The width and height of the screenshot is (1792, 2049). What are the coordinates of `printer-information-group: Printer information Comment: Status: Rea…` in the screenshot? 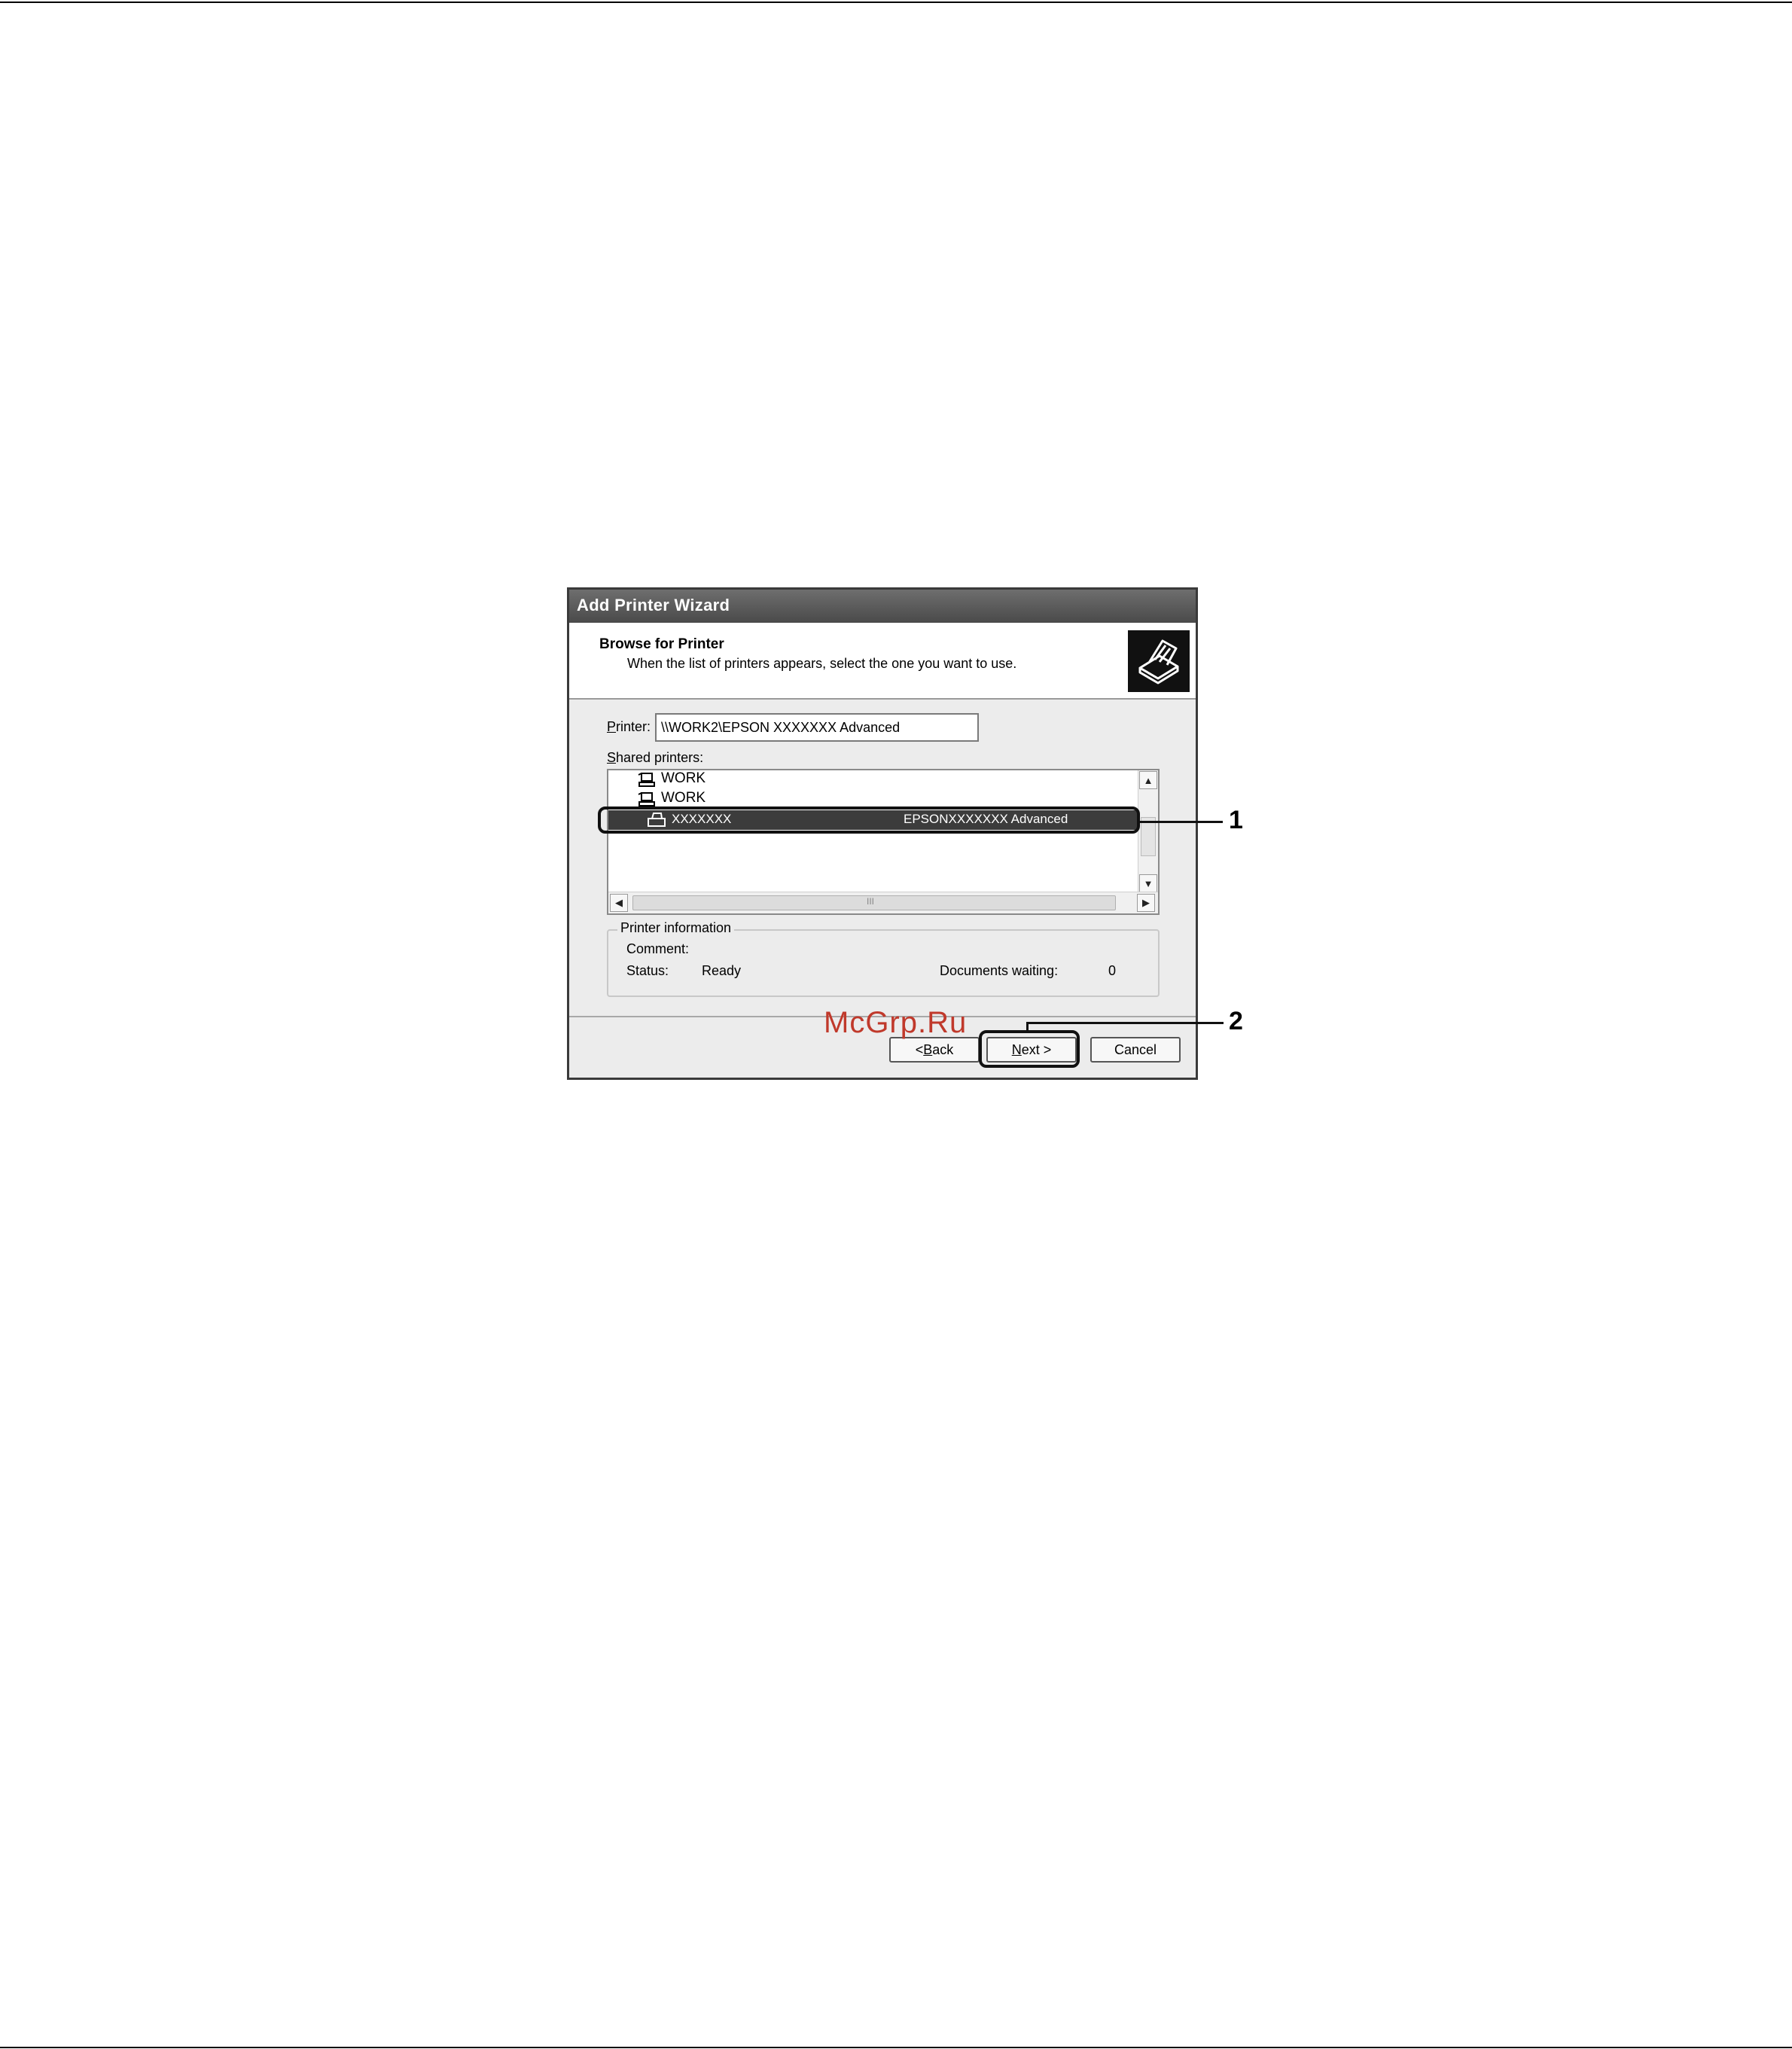 It's located at (883, 958).